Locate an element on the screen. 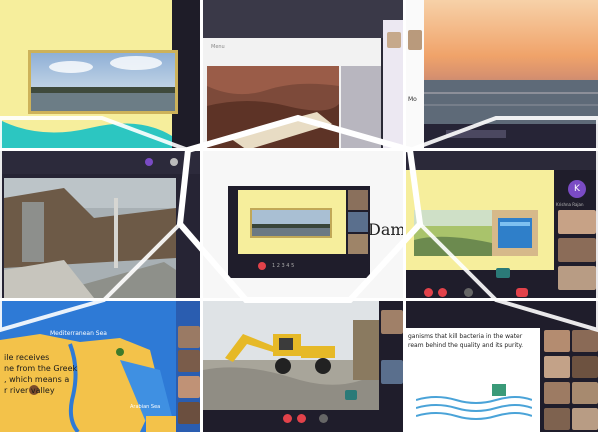 This screenshot has width=598, height=432. map-text-line: r river valley is located at coordinates (29, 390).